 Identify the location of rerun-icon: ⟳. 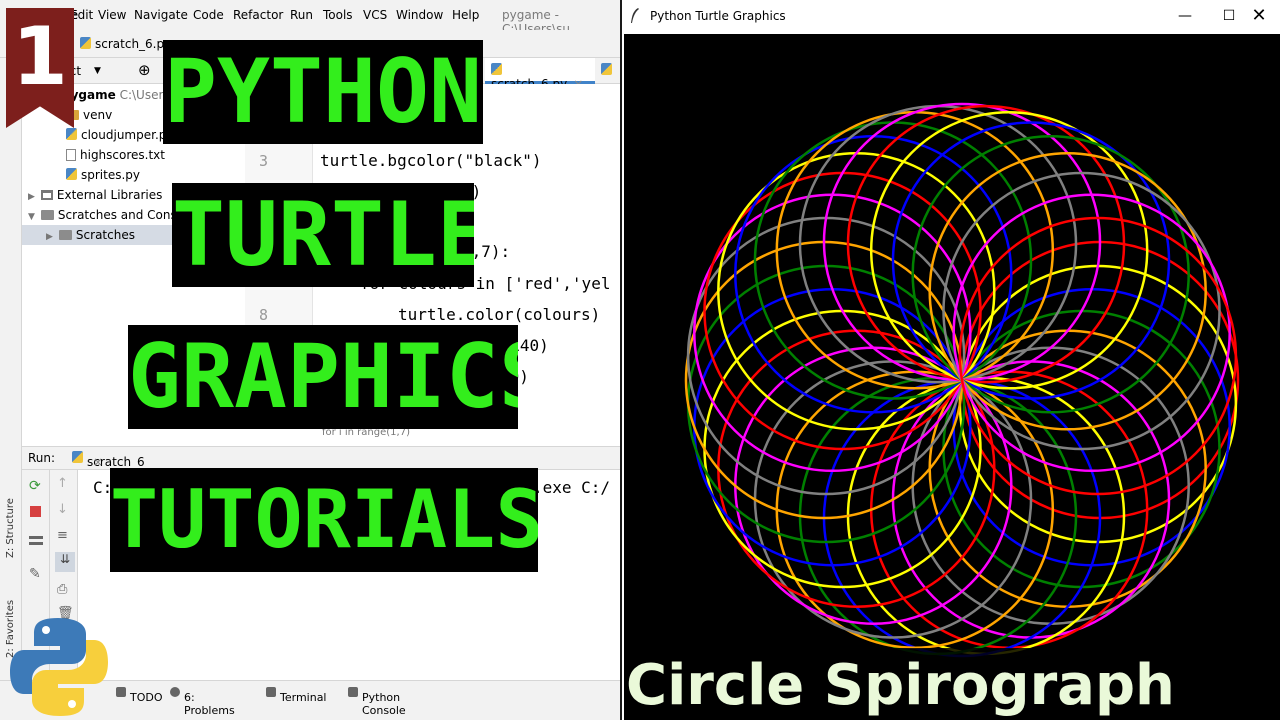
(36, 486).